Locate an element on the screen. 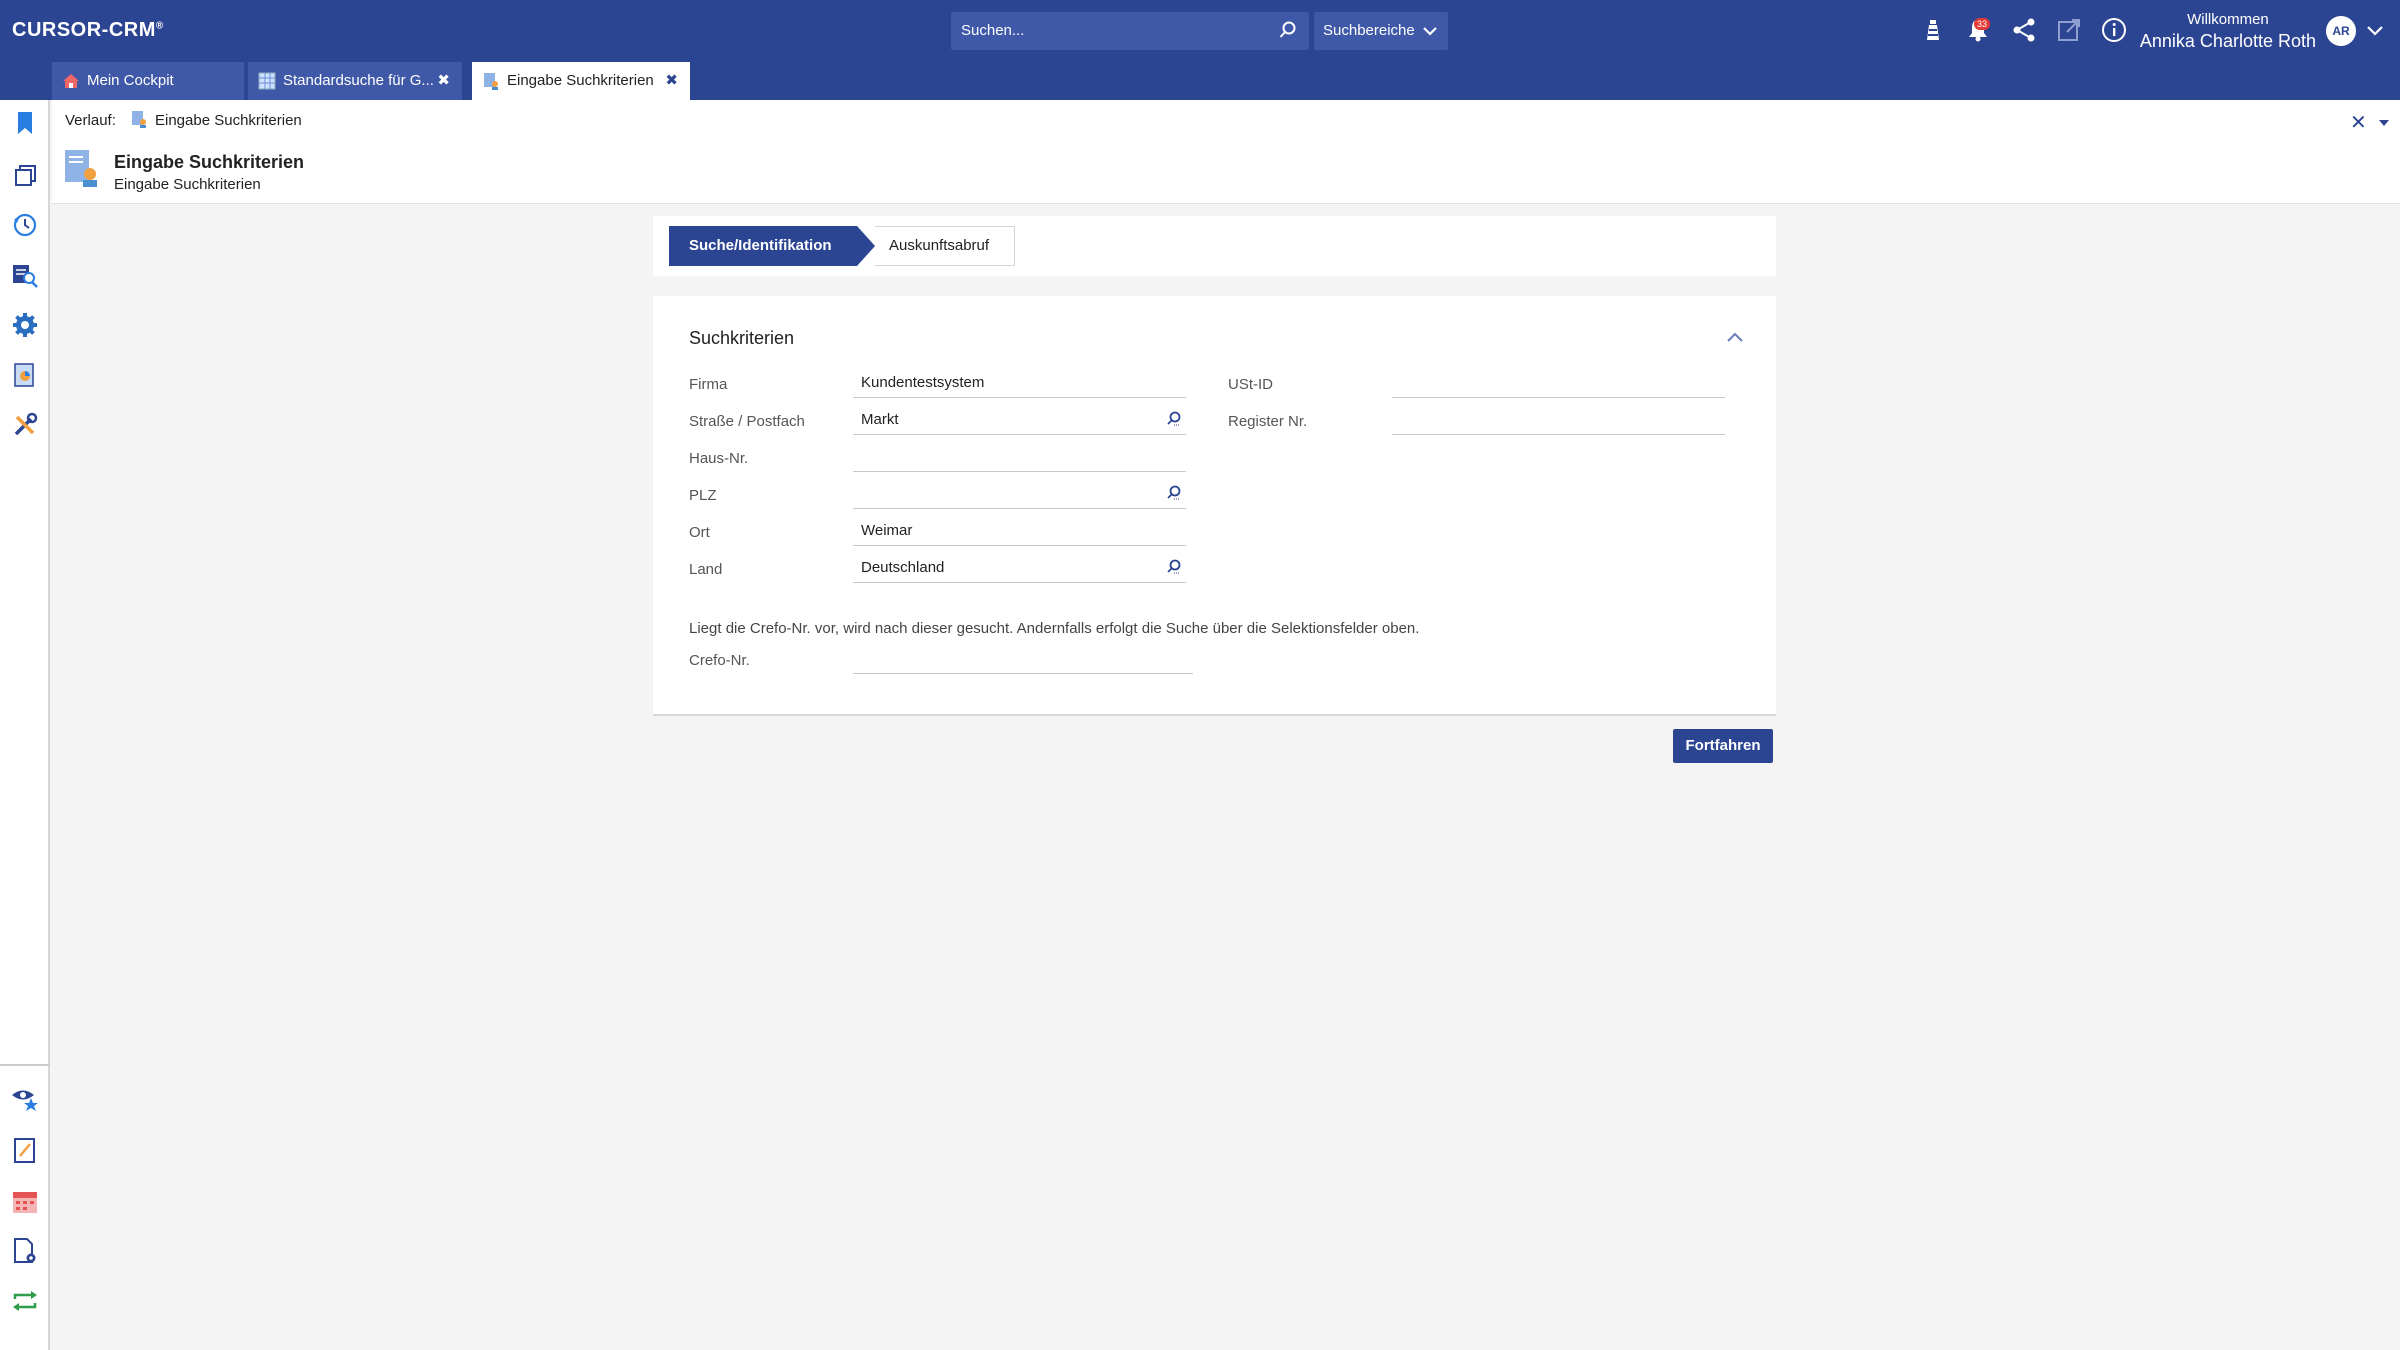 Image resolution: width=2400 pixels, height=1350 pixels. edit-note-icon is located at coordinates (25, 1150).